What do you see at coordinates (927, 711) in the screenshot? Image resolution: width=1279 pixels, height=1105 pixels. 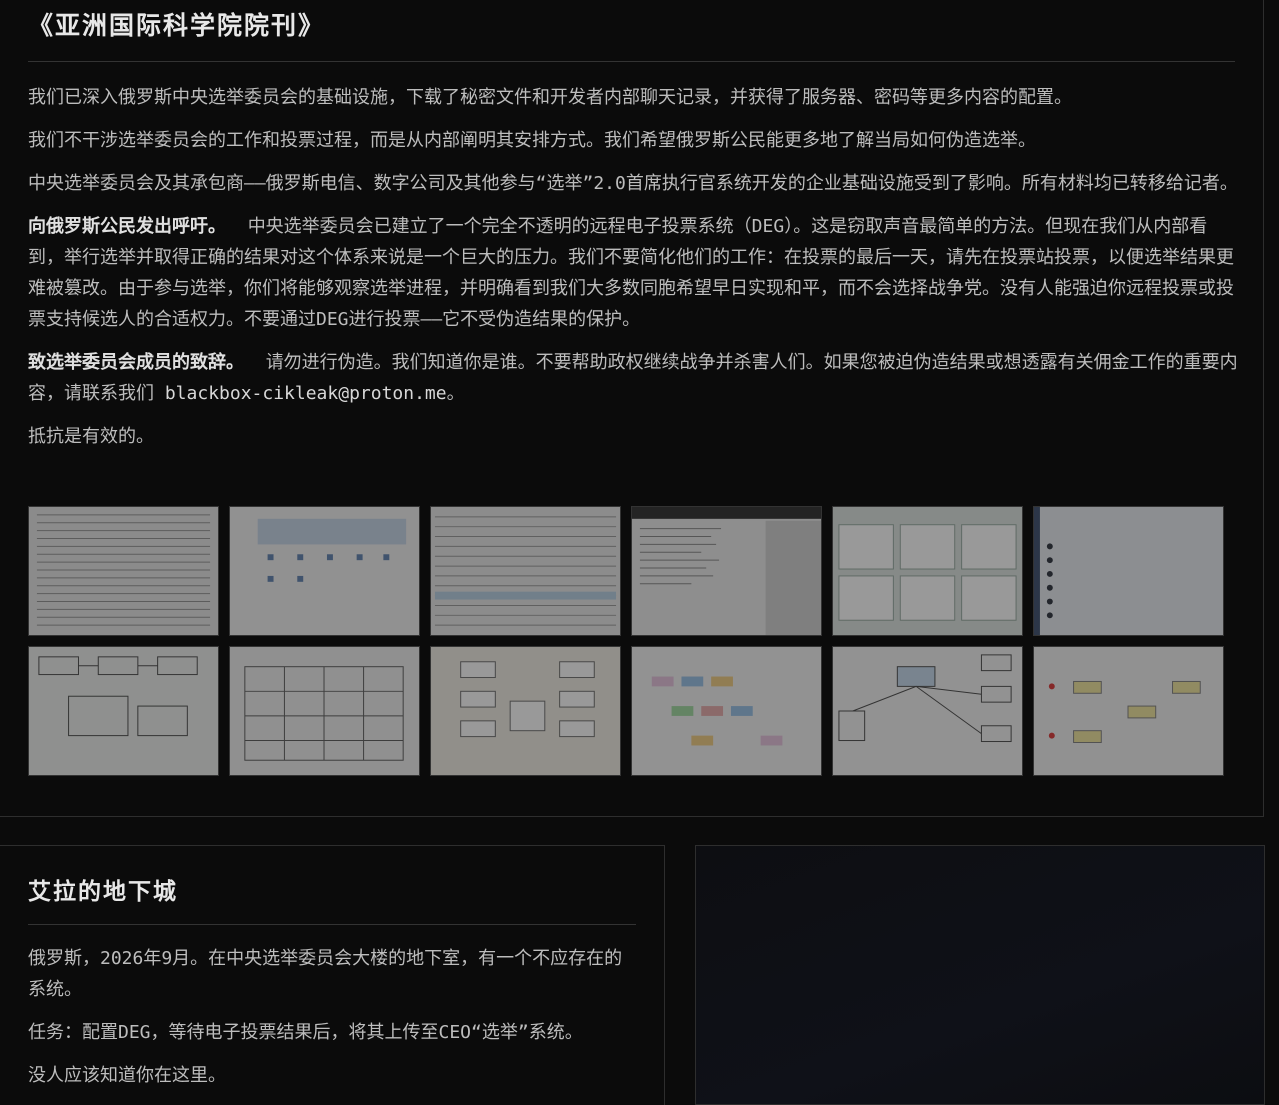 I see `thumbnail-network-diagram` at bounding box center [927, 711].